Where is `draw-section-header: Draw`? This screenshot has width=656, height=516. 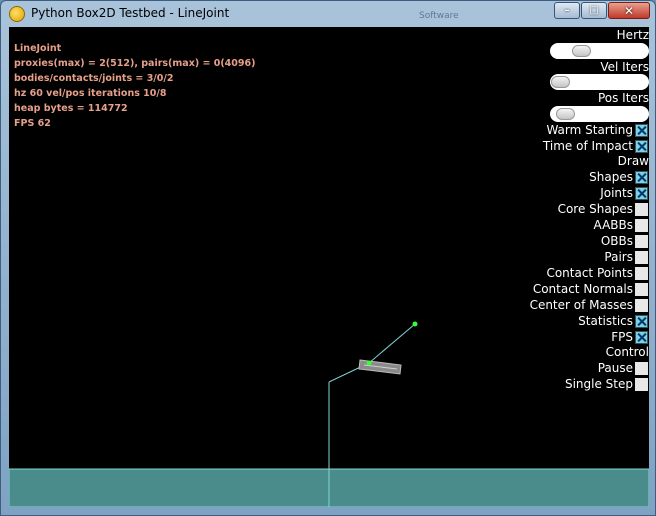
draw-section-header: Draw is located at coordinates (633, 161).